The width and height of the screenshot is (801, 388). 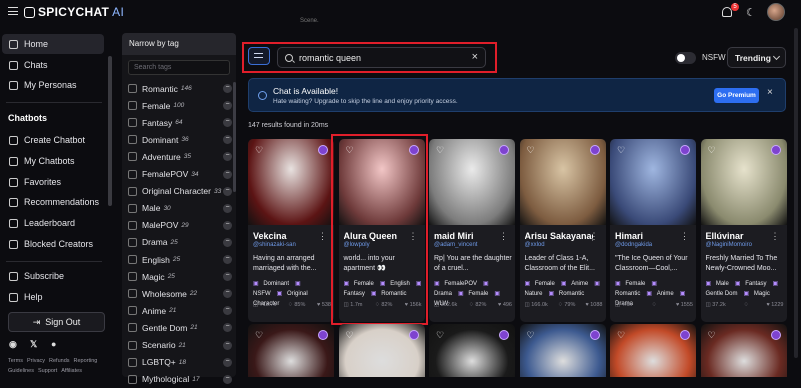 What do you see at coordinates (272, 284) in the screenshot?
I see `card-tag: ▣ Dominant` at bounding box center [272, 284].